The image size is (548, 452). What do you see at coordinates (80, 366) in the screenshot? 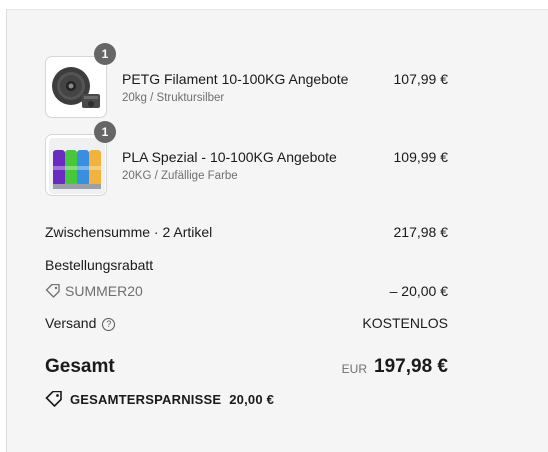
I see `total-label: Gesamt` at bounding box center [80, 366].